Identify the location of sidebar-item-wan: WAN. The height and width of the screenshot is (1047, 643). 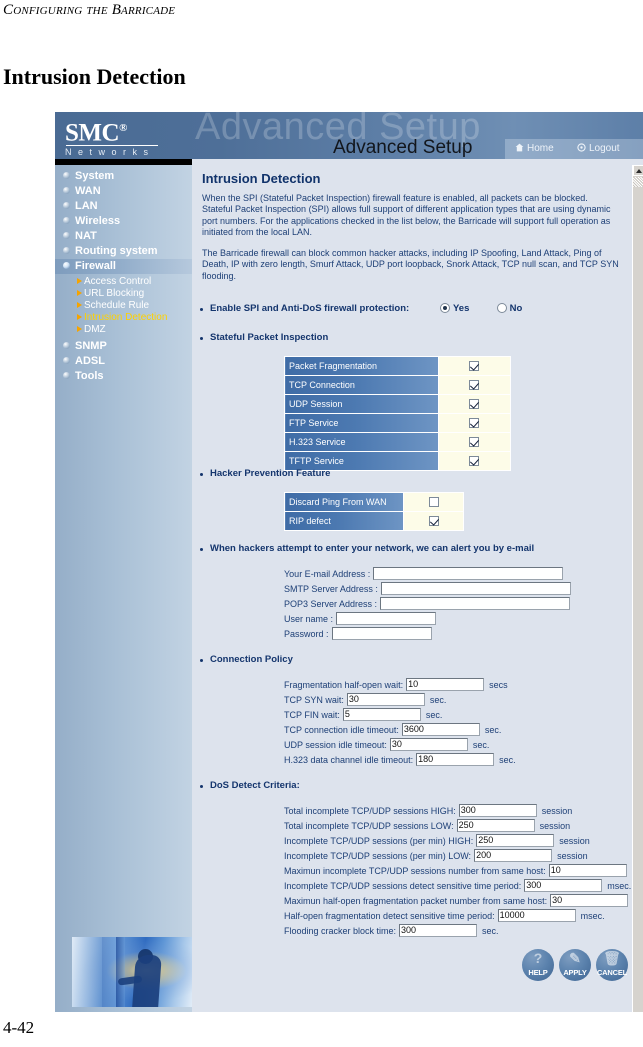
(123, 191).